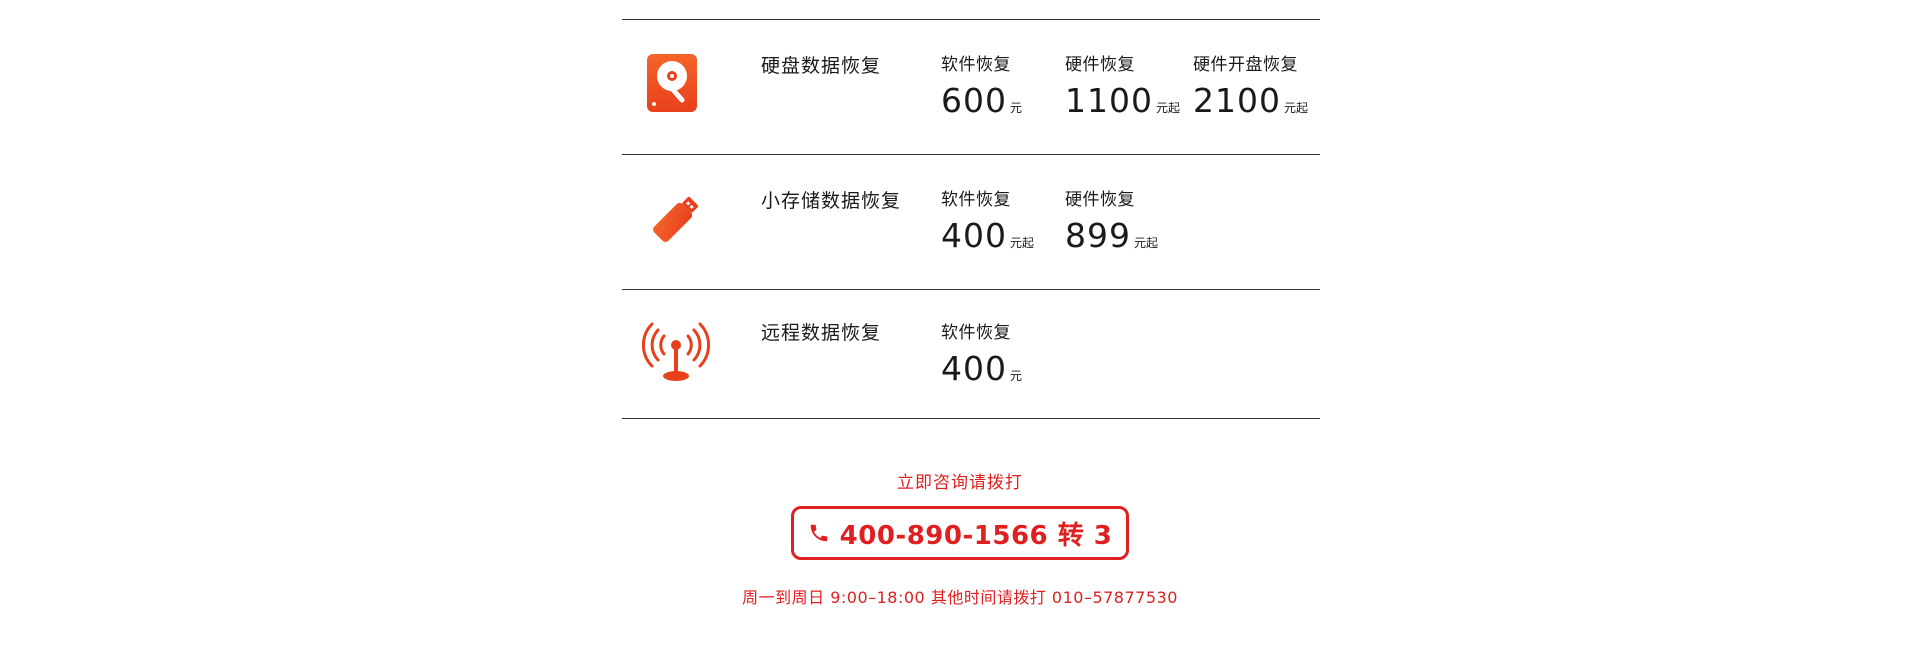 The image size is (1920, 645). I want to click on service-title: 远程数据恢复, so click(821, 333).